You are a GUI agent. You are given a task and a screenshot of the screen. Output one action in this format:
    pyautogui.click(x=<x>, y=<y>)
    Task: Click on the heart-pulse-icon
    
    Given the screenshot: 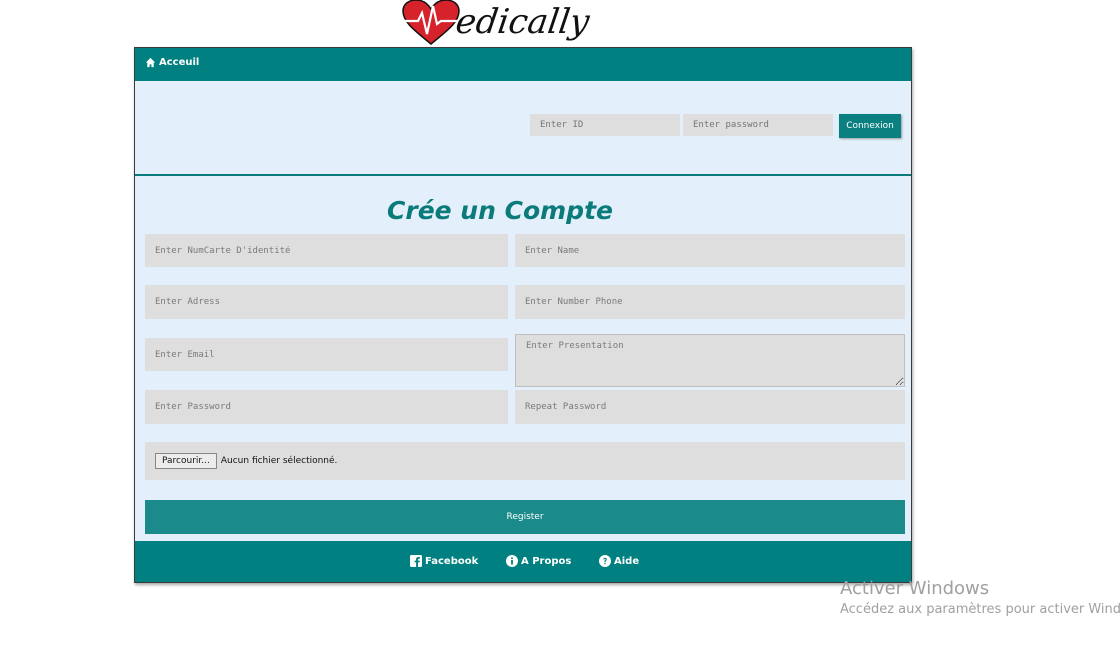 What is the action you would take?
    pyautogui.click(x=431, y=22)
    